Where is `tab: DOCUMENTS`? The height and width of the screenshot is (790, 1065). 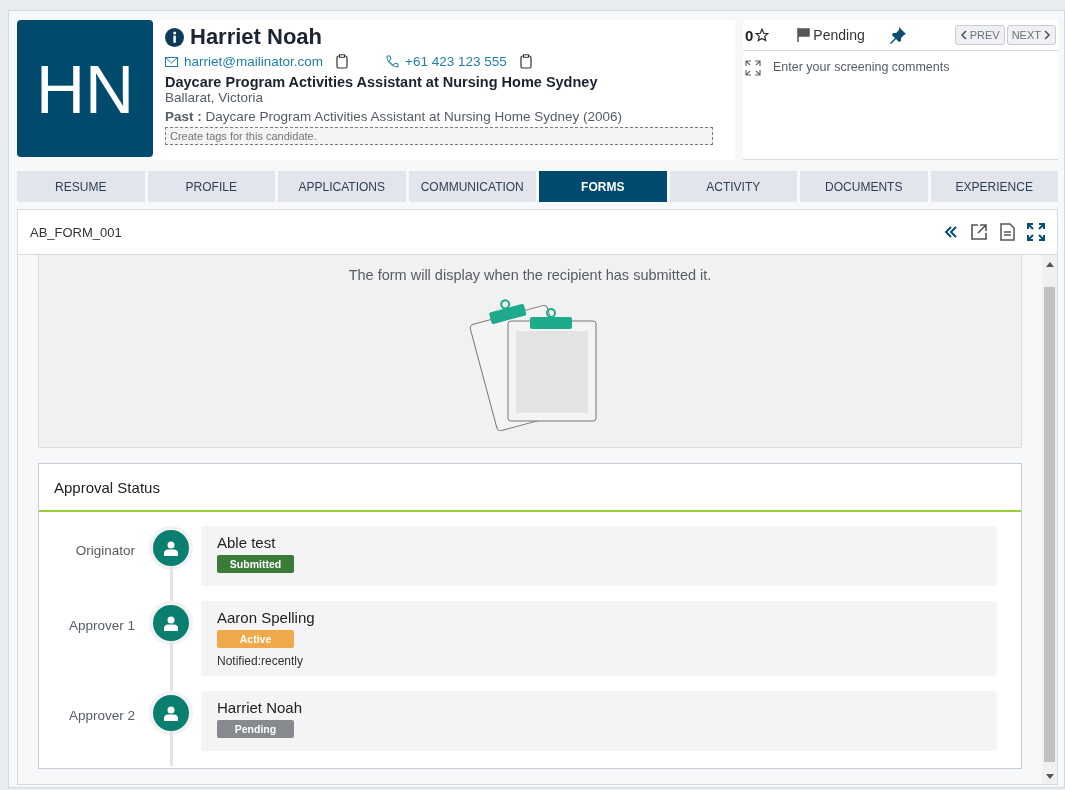 tab: DOCUMENTS is located at coordinates (864, 186).